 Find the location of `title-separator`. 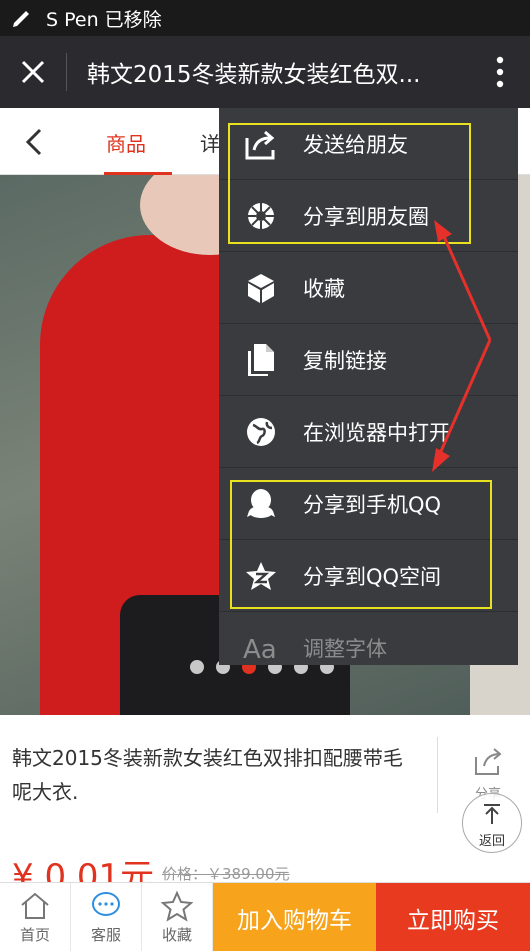

title-separator is located at coordinates (66, 72).